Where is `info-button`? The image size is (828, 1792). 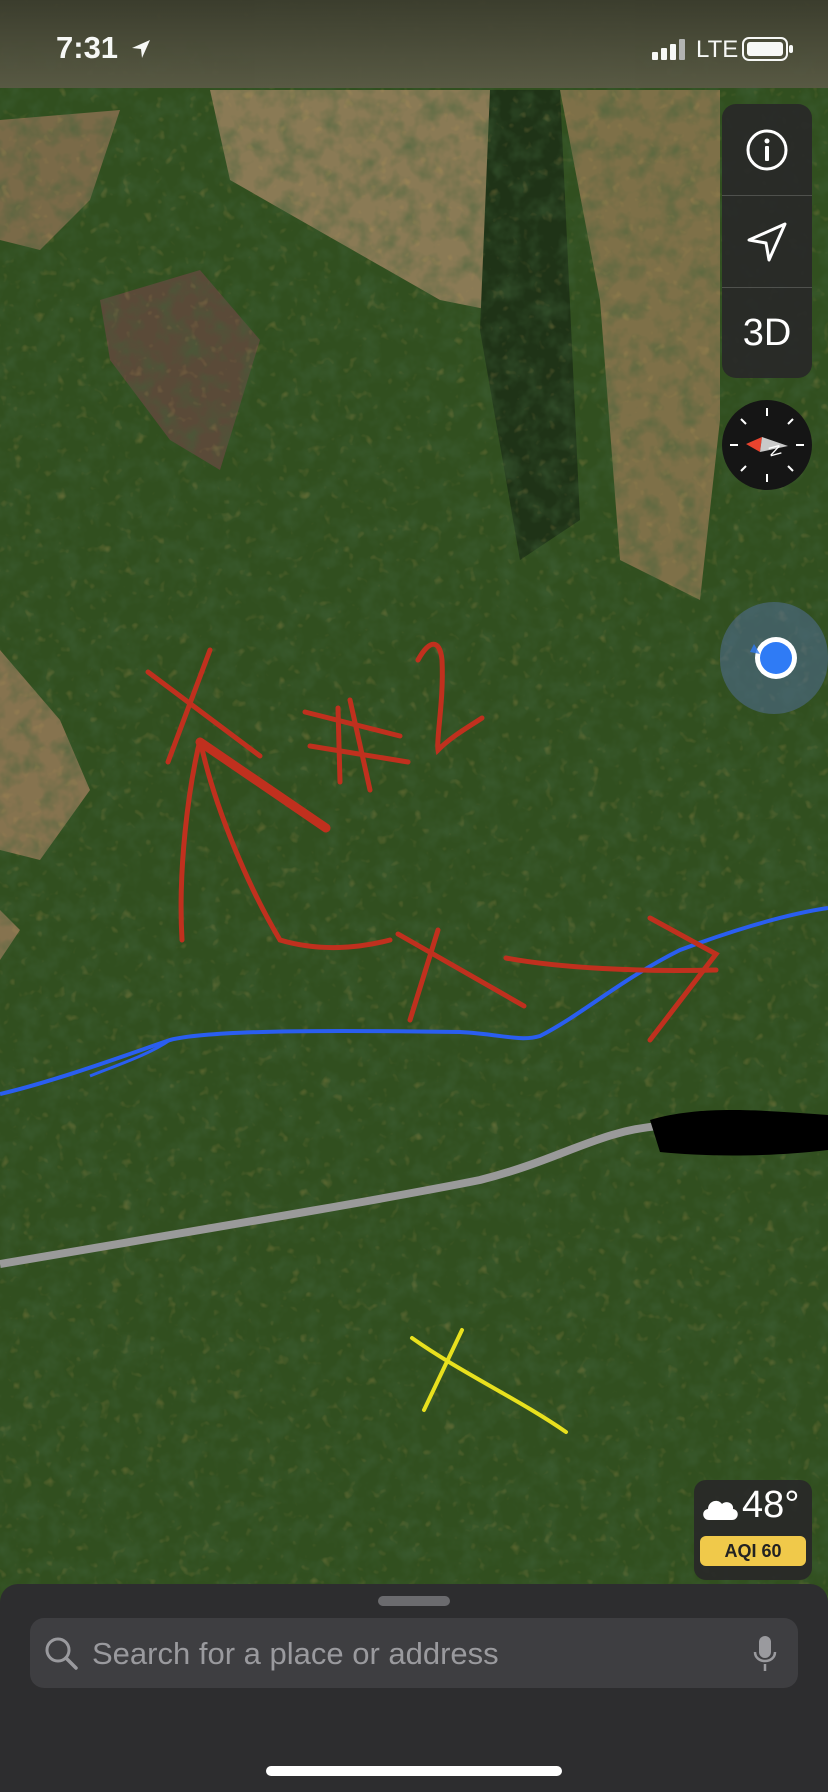
info-button is located at coordinates (767, 149).